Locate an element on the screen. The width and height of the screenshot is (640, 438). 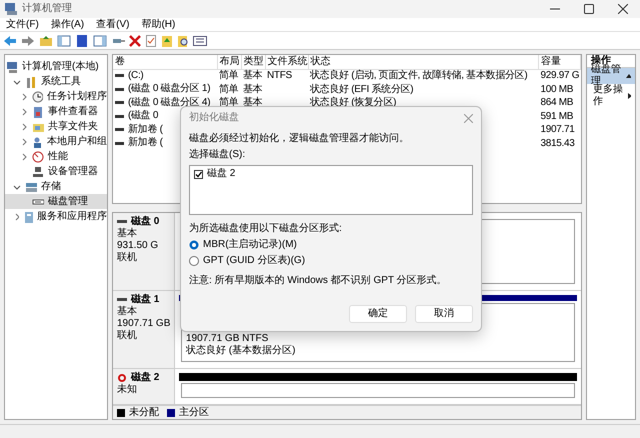
tree-item: 计算机管理(本地) is located at coordinates (56, 66).